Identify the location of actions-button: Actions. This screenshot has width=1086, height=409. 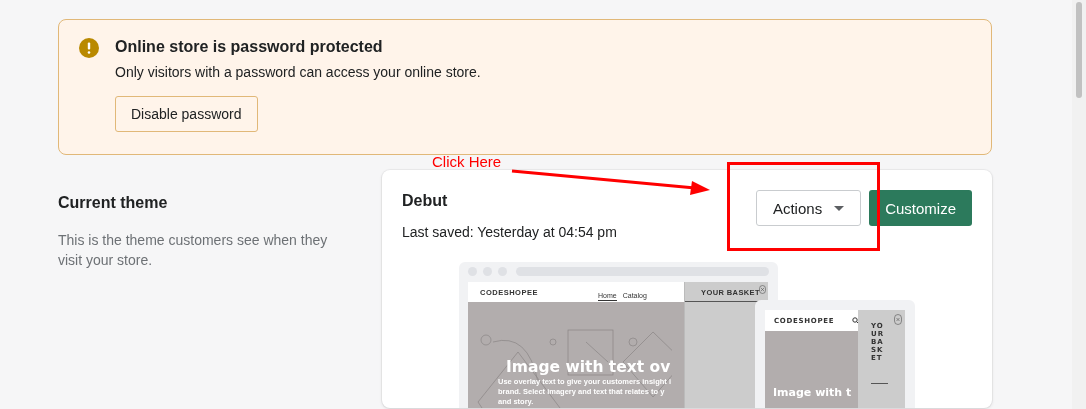
(808, 208).